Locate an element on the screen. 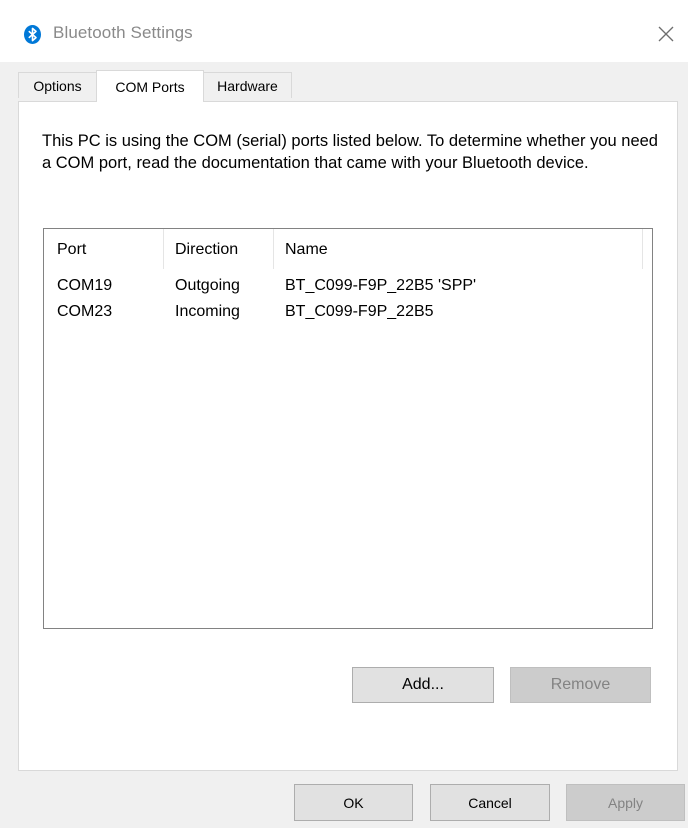  tab-hardware: Hardware is located at coordinates (247, 85).